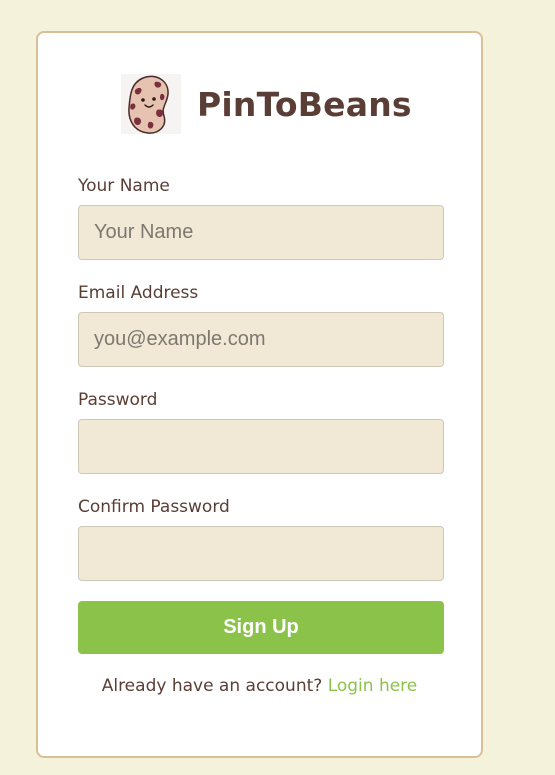 Image resolution: width=555 pixels, height=775 pixels. Describe the element at coordinates (261, 339) in the screenshot. I see `email-input` at that location.